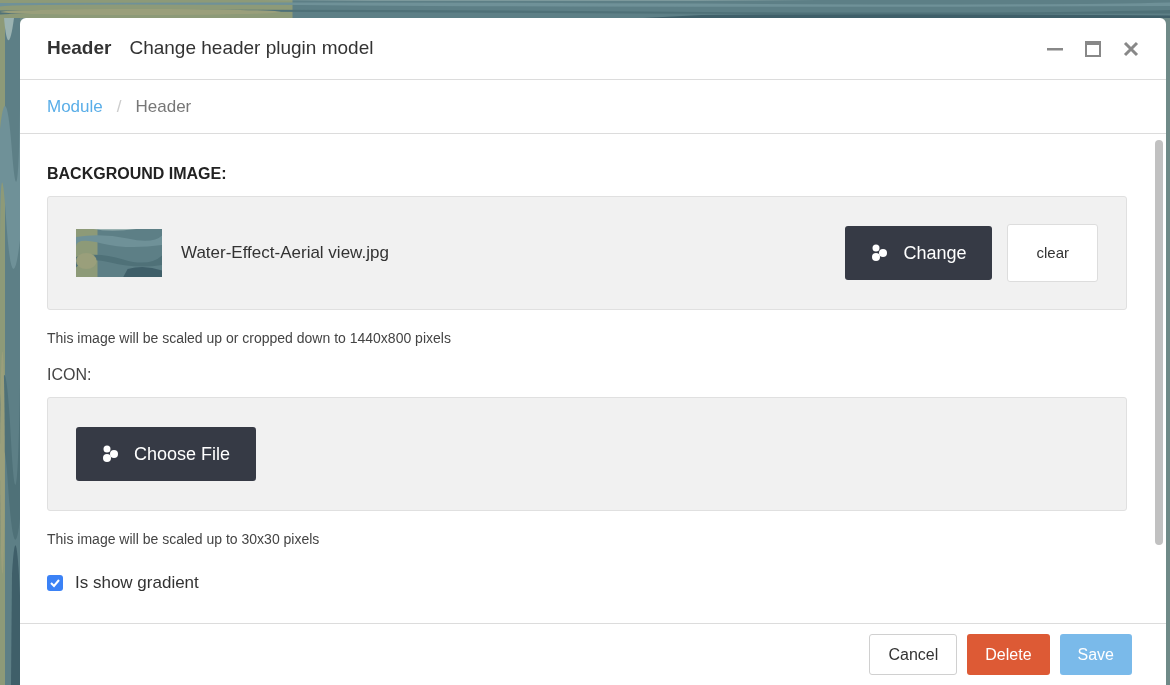 The image size is (1170, 685). I want to click on footer-button: Cancel, so click(913, 654).